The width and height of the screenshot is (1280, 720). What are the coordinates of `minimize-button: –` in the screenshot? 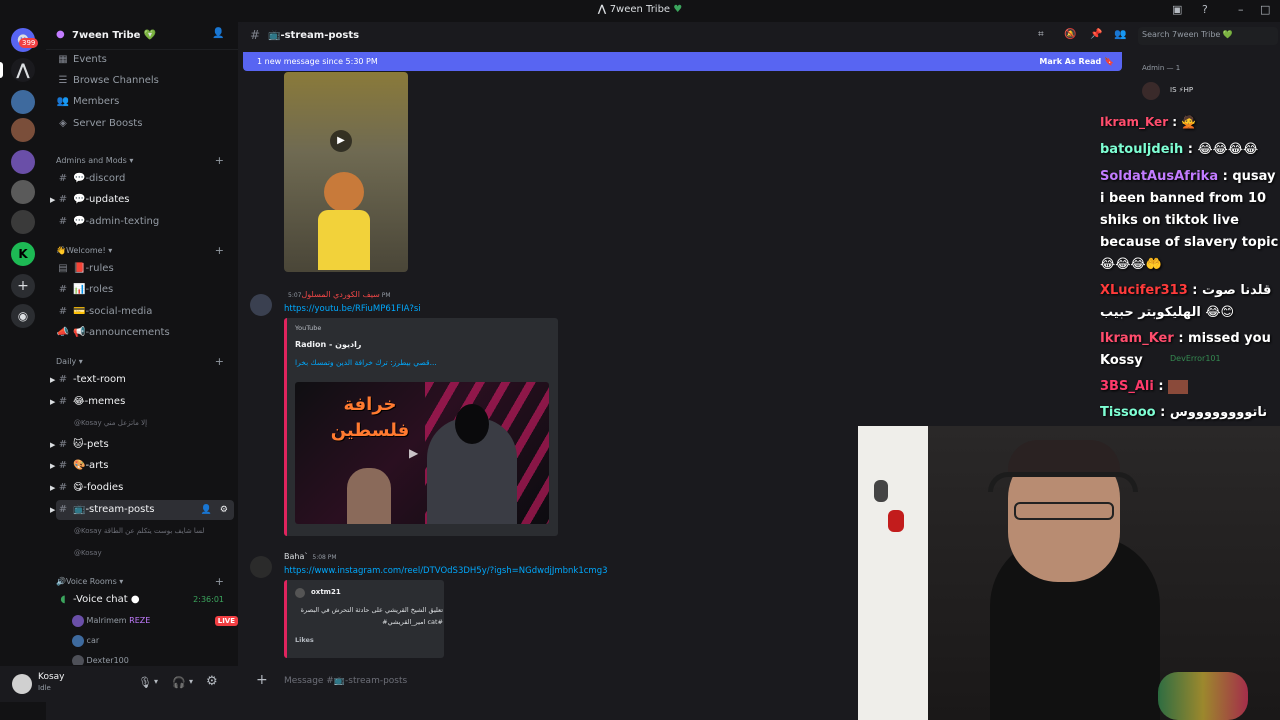 It's located at (1241, 9).